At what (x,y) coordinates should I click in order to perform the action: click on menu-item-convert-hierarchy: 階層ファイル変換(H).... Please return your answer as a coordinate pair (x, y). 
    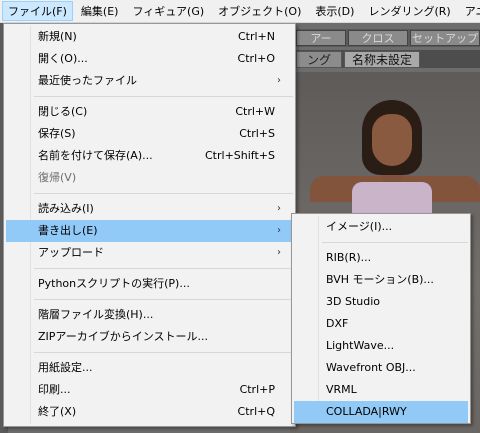
    Looking at the image, I should click on (149, 315).